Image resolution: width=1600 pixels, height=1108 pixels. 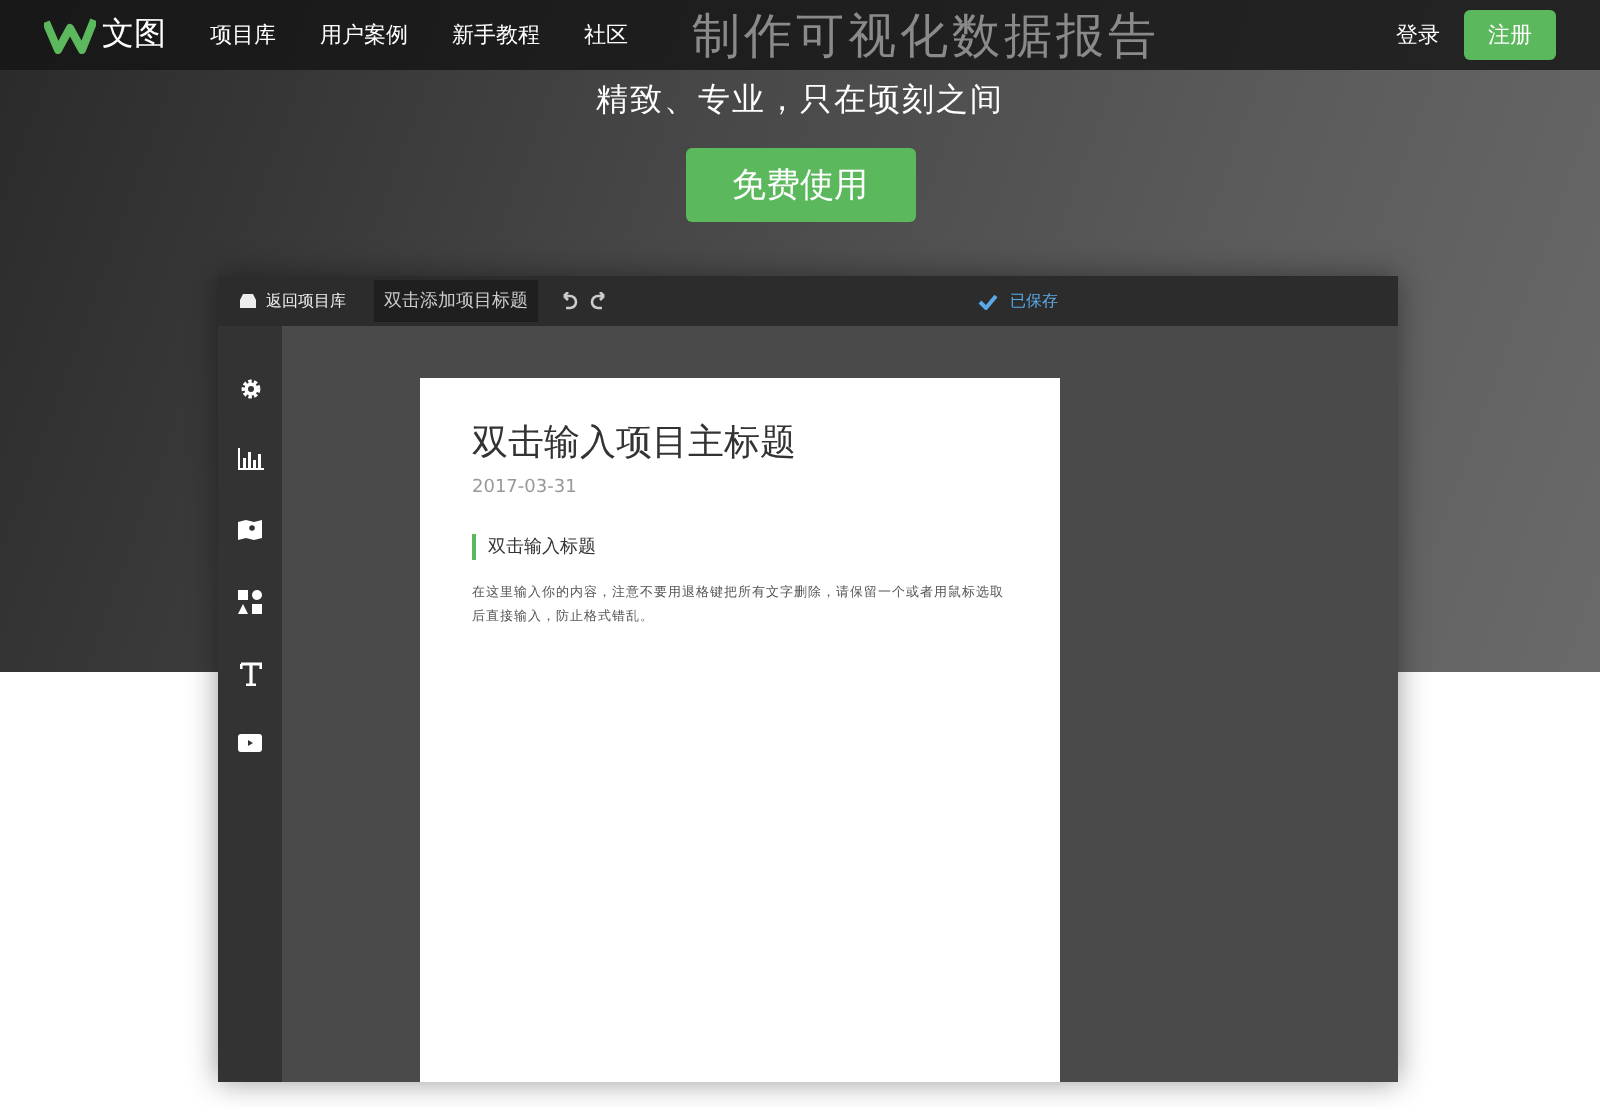 What do you see at coordinates (800, 101) in the screenshot?
I see `hero-subtitle: 精致、专业，只在顷刻之间` at bounding box center [800, 101].